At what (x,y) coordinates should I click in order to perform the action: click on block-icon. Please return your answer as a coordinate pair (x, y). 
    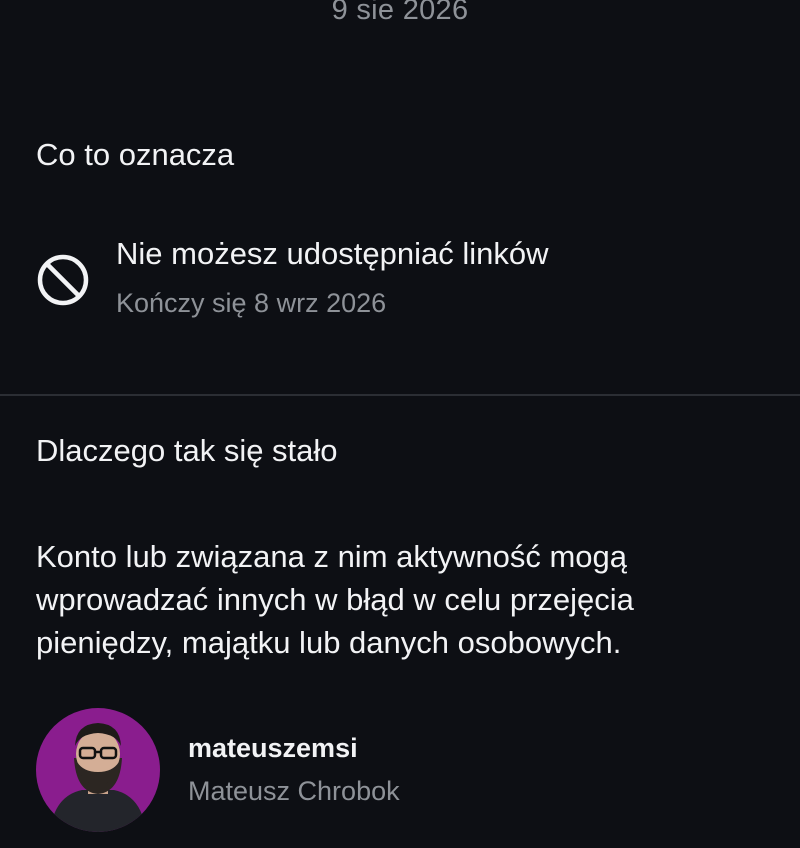
    Looking at the image, I should click on (63, 280).